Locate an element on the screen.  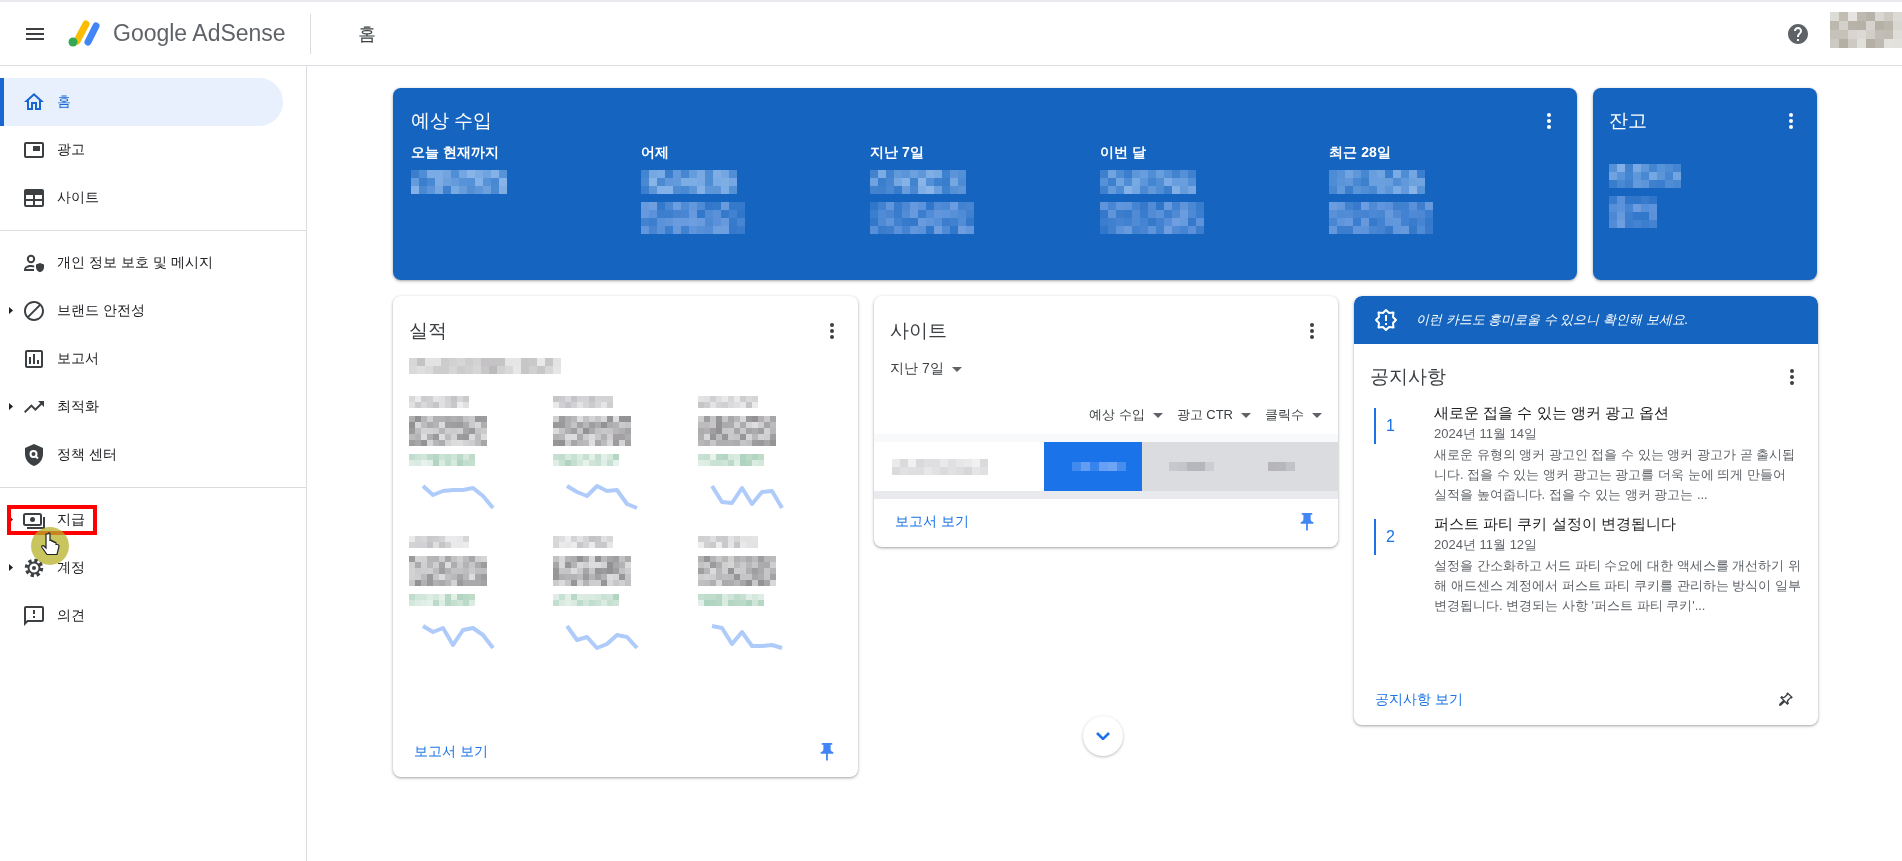
date-range-dropdown: 지난 7일 is located at coordinates (926, 369).